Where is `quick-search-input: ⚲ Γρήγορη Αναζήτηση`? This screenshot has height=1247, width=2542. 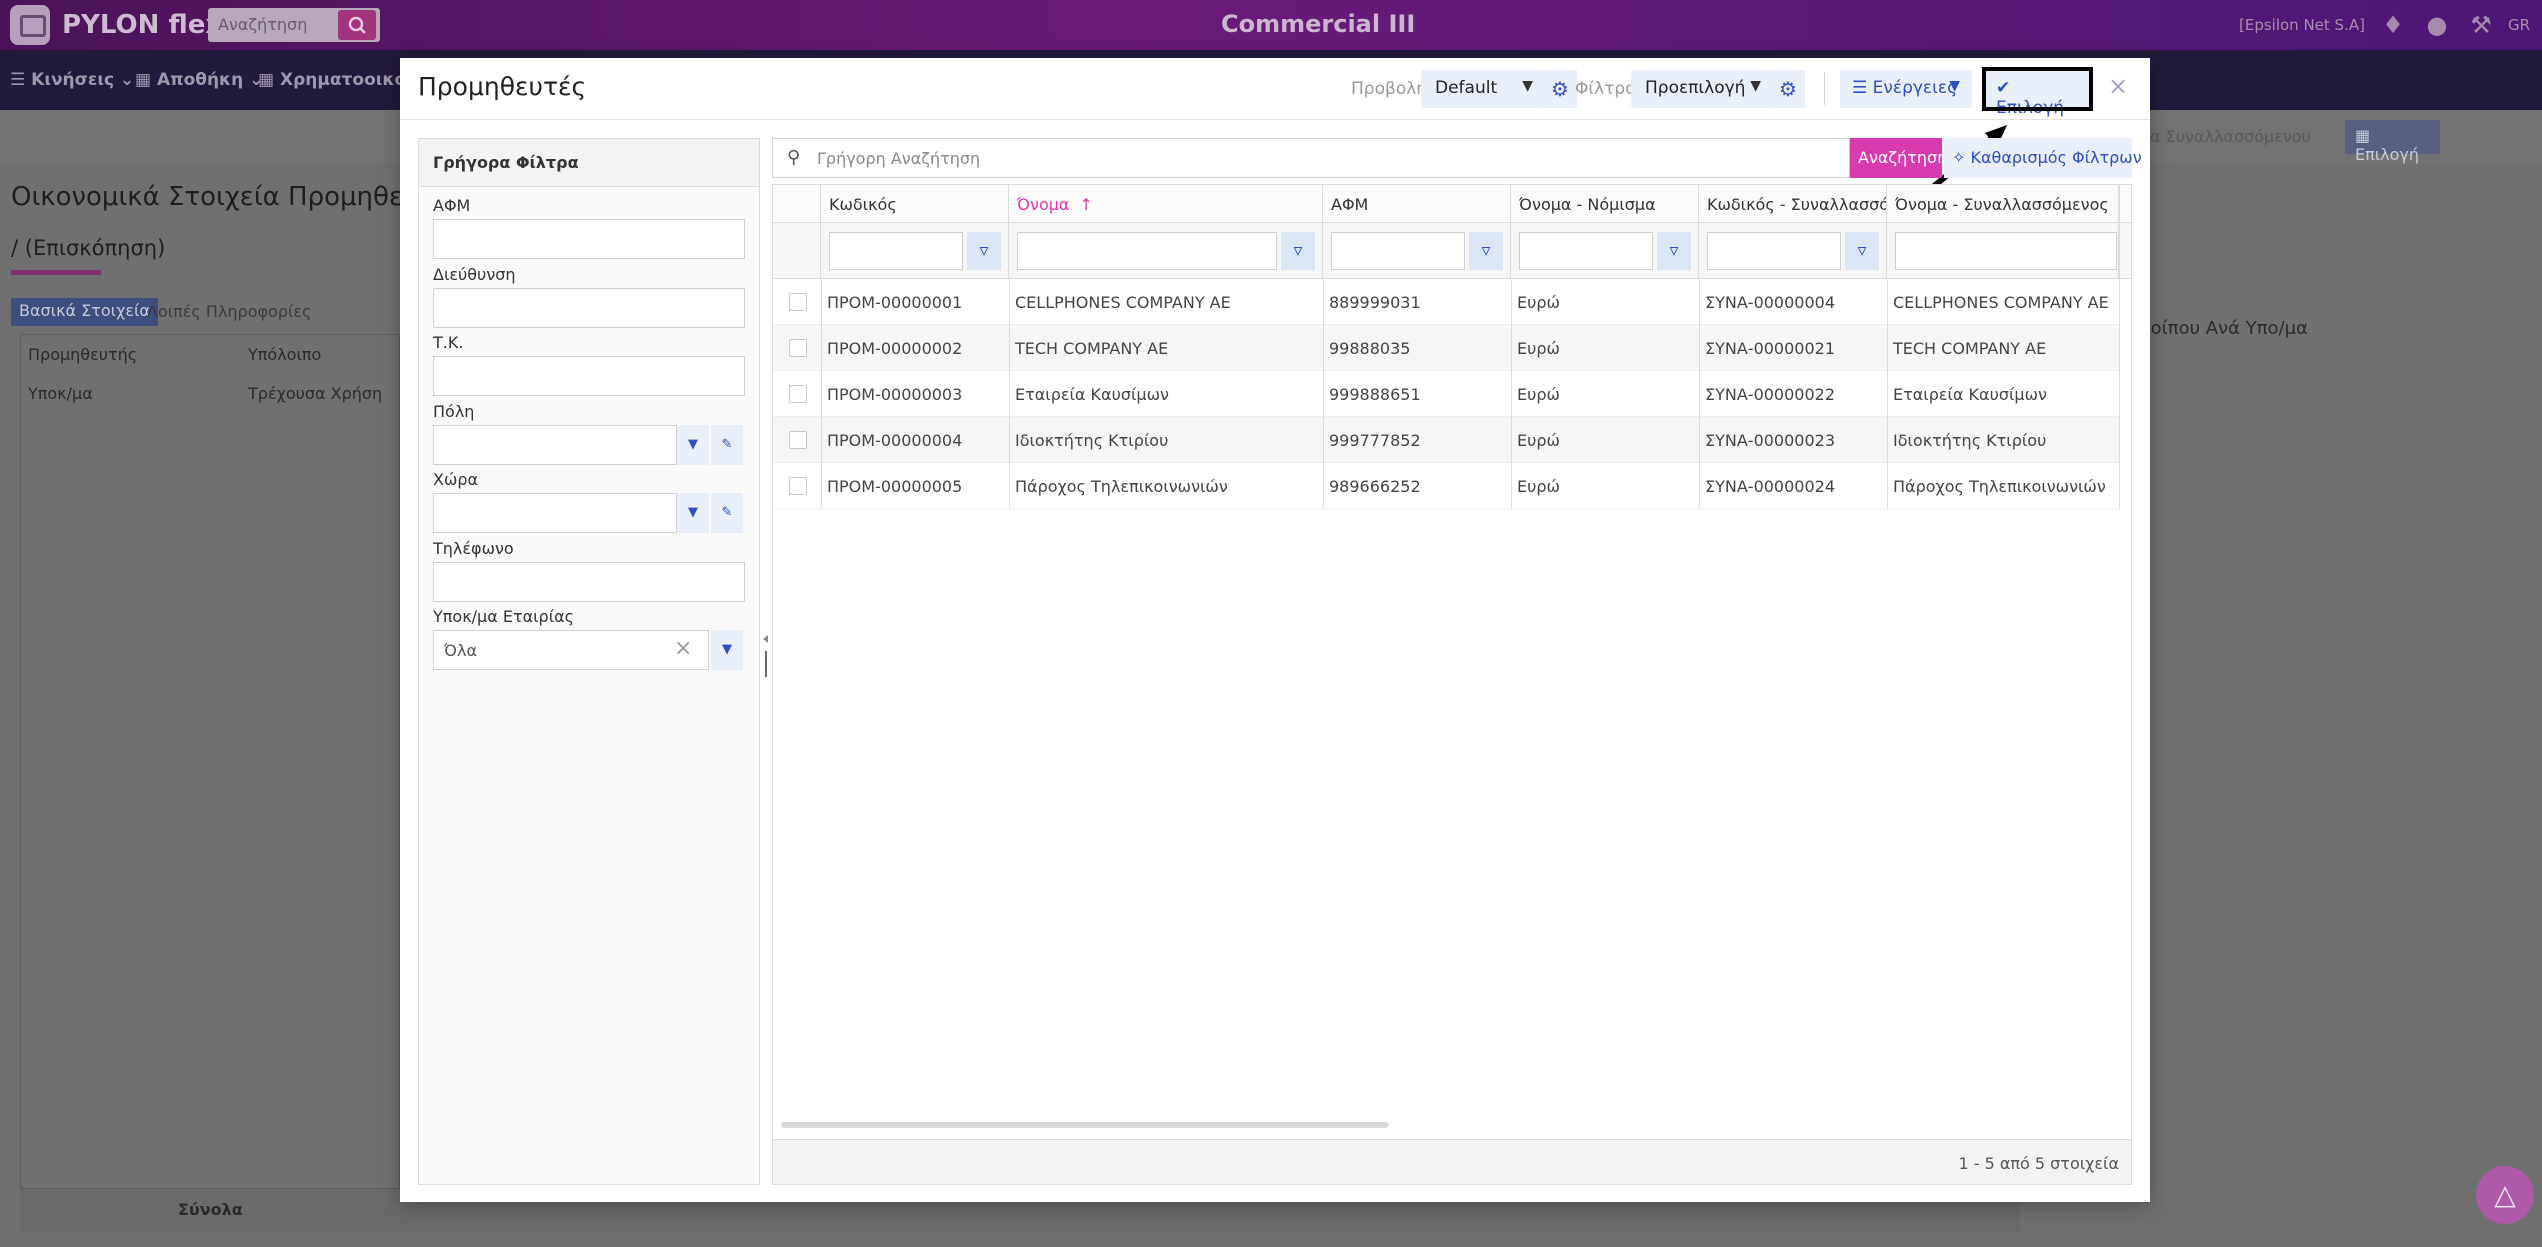 quick-search-input: ⚲ Γρήγορη Αναζήτηση is located at coordinates (1311, 158).